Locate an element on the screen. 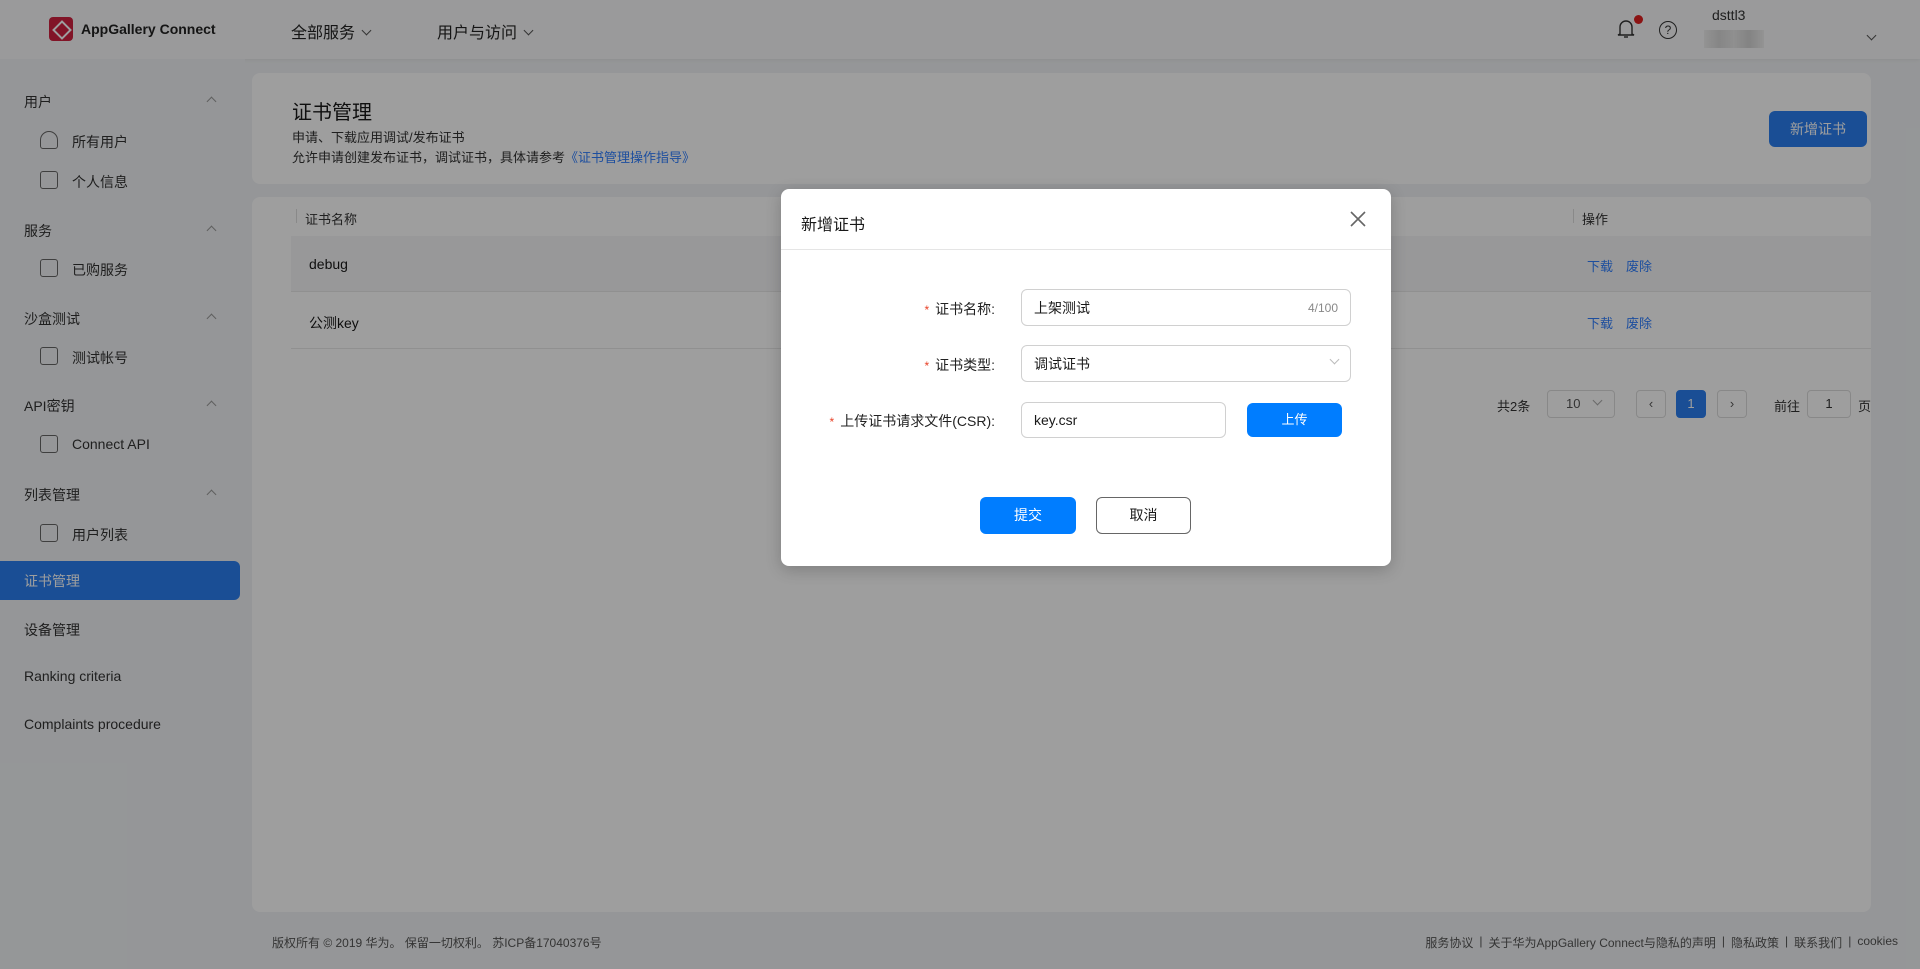 Image resolution: width=1920 pixels, height=969 pixels. label-text: 证书类型: is located at coordinates (965, 365).